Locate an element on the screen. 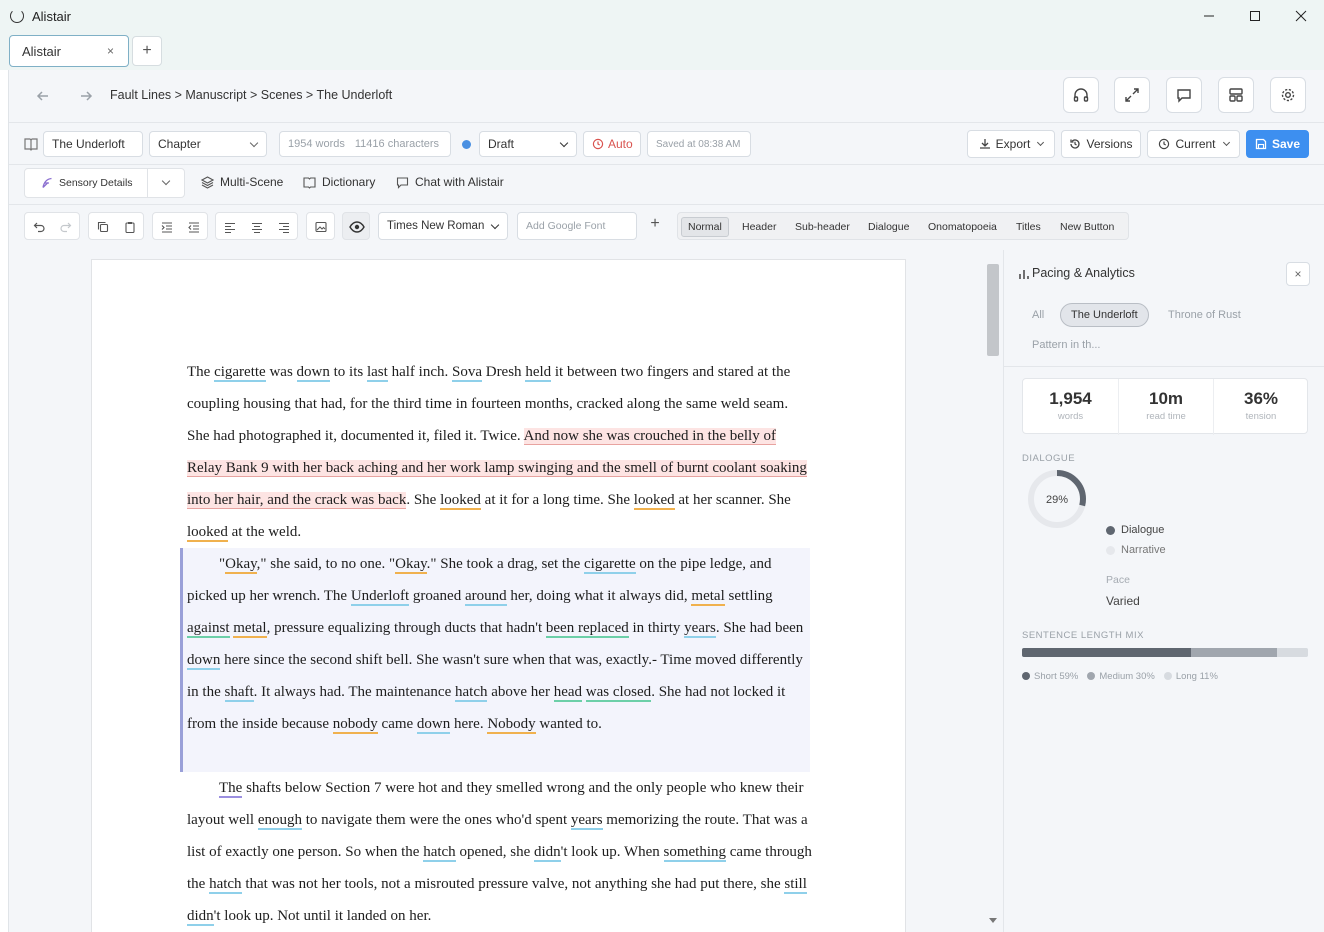  chat-button: Chat with Alistair is located at coordinates (450, 182).